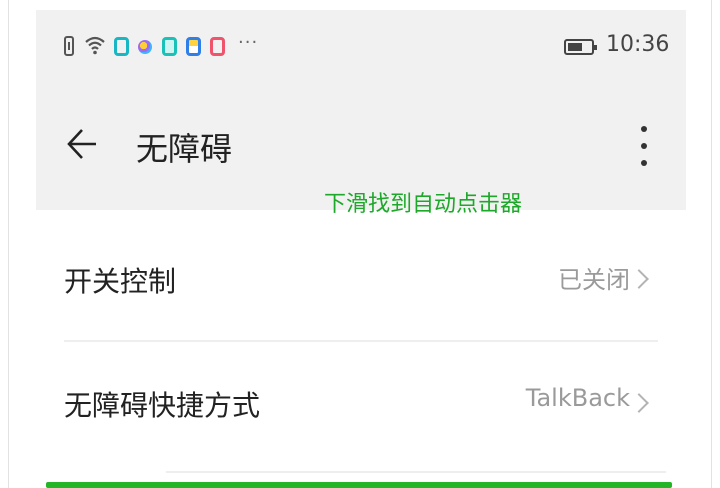 Image resolution: width=720 pixels, height=488 pixels. Describe the element at coordinates (577, 398) in the screenshot. I see `settings-item-value: TalkBack` at that location.